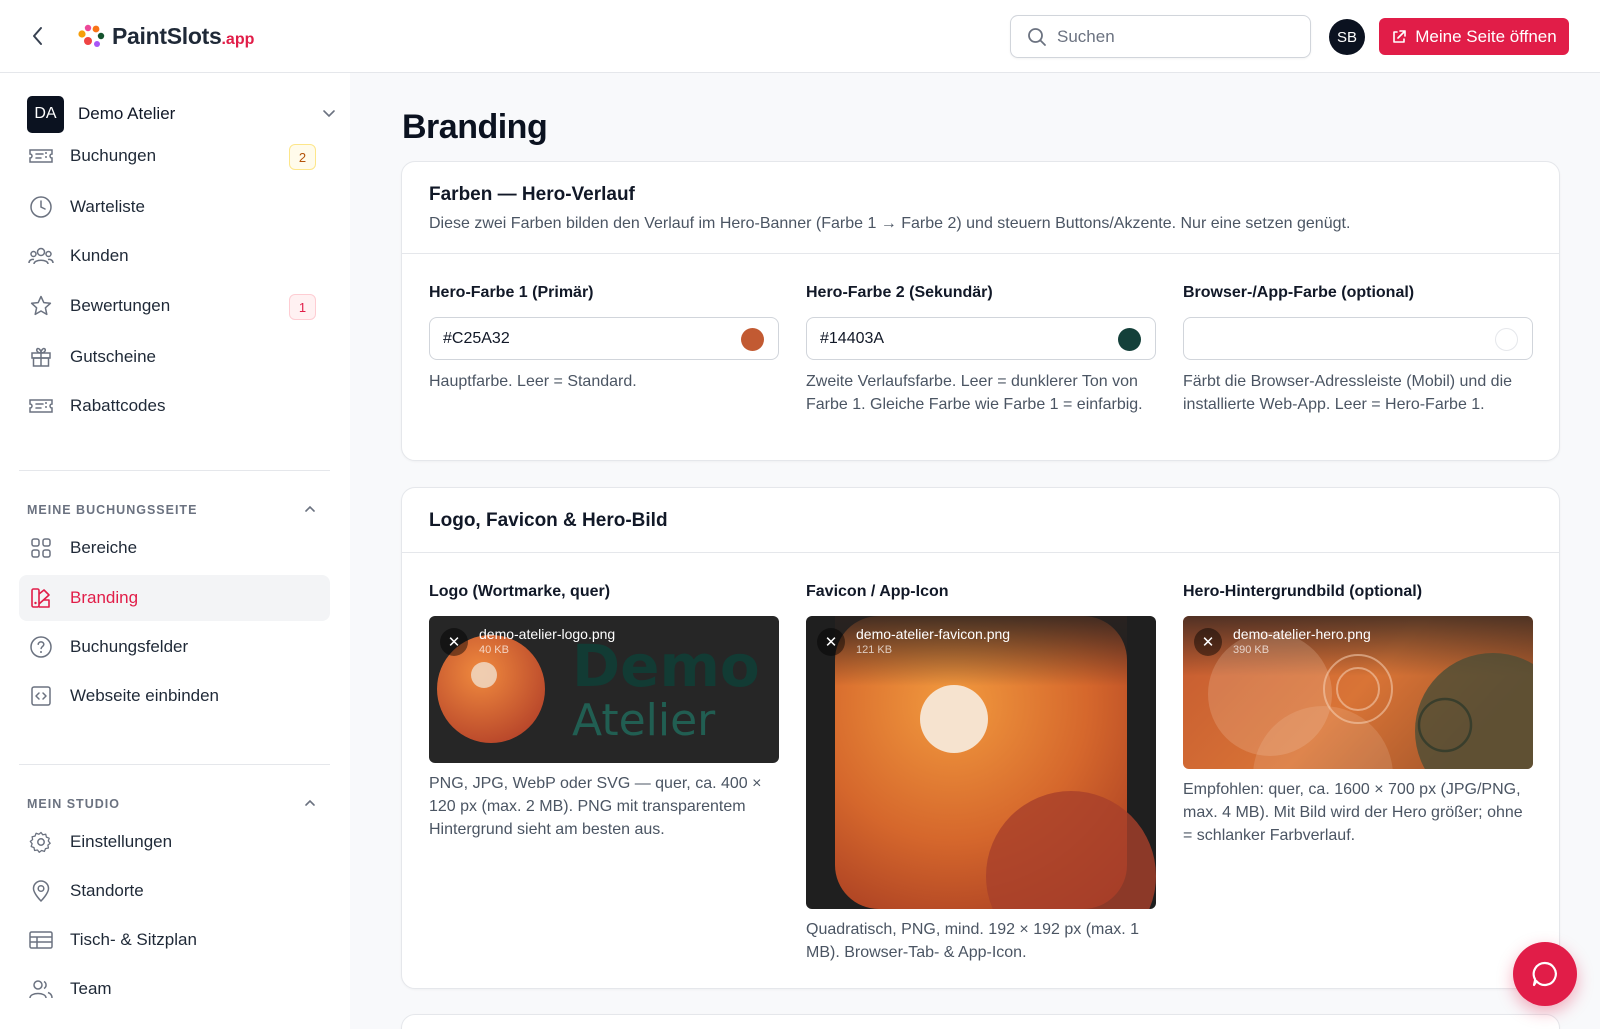 The height and width of the screenshot is (1029, 1600). I want to click on chat-button, so click(1545, 974).